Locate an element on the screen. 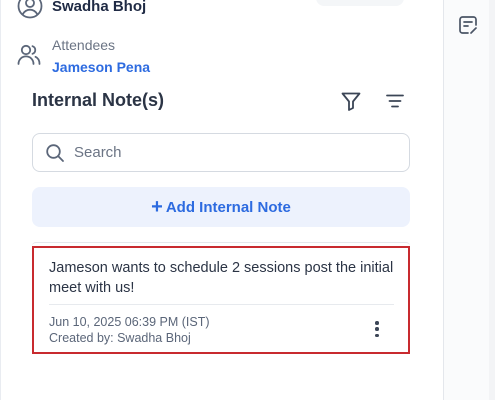  attendee-link: Jameson Pena is located at coordinates (101, 67).